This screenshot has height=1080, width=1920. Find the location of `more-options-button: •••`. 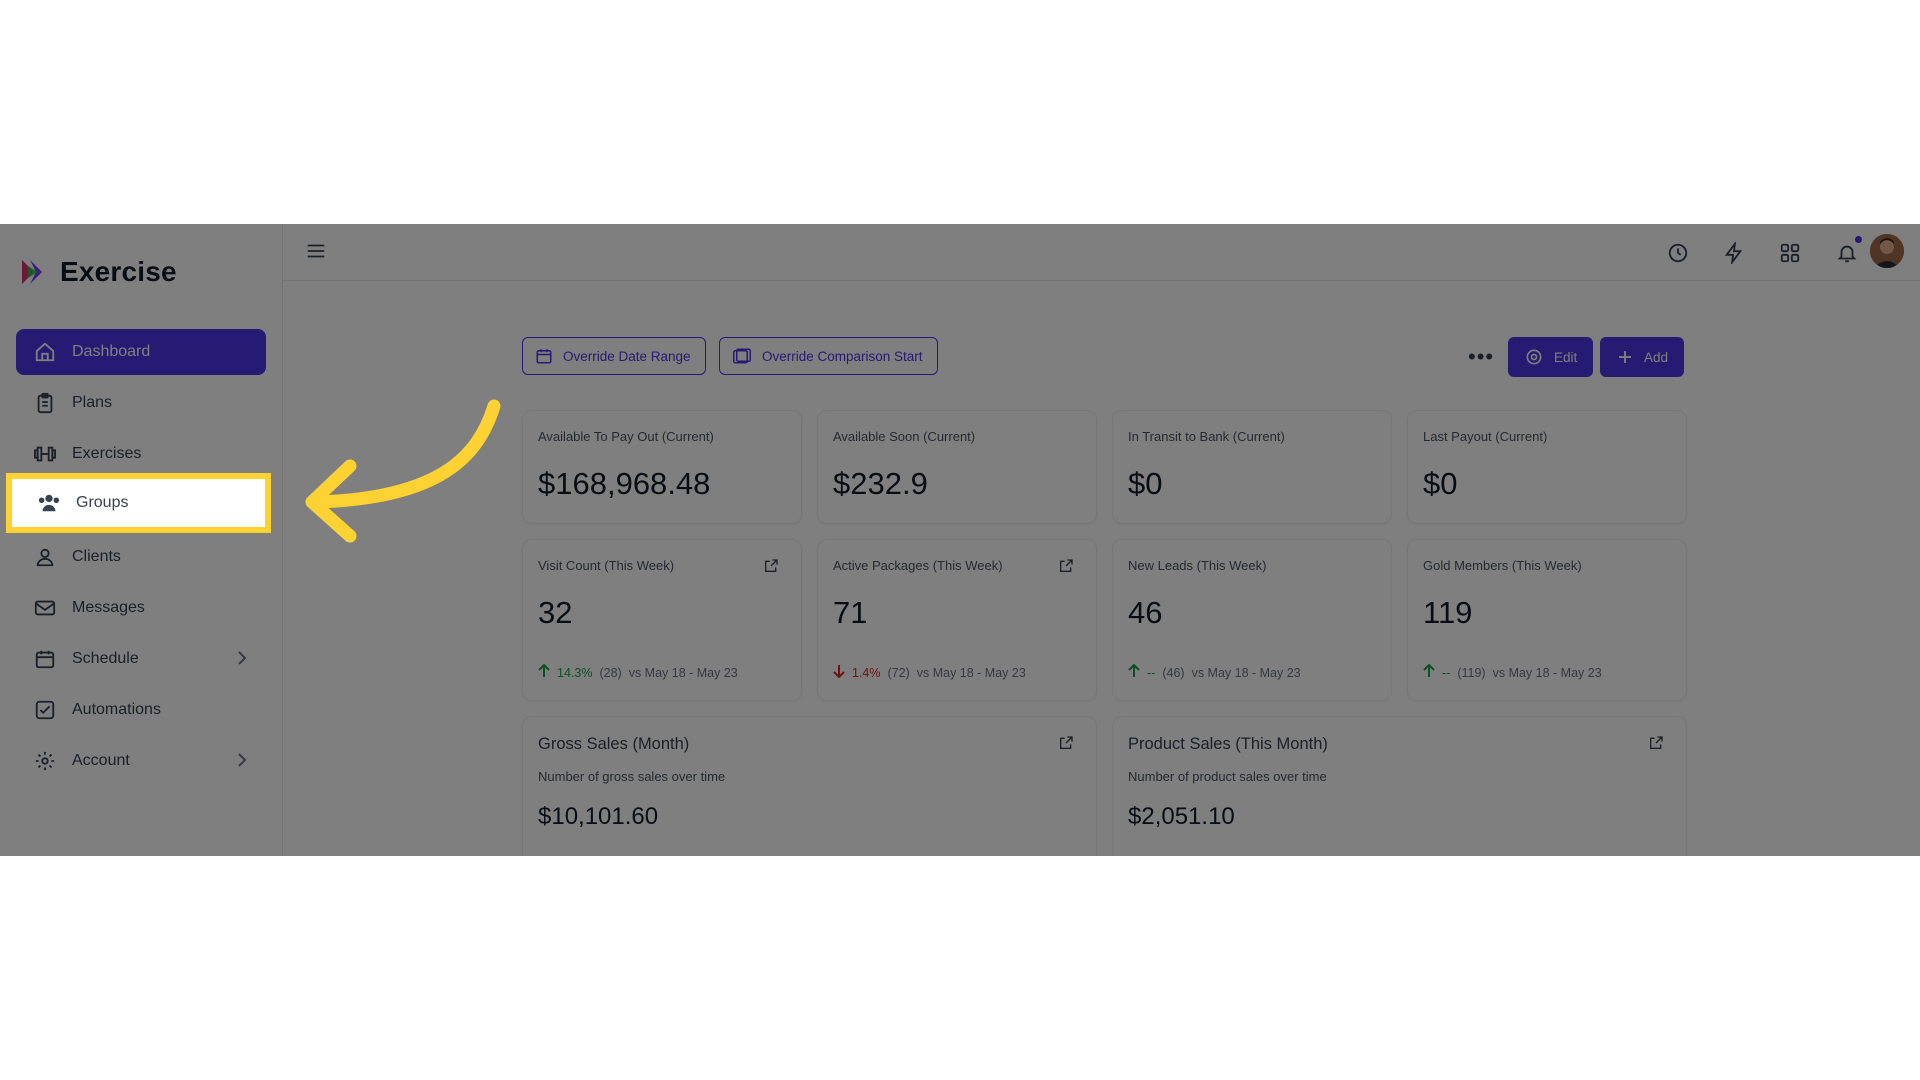

more-options-button: ••• is located at coordinates (1481, 357).